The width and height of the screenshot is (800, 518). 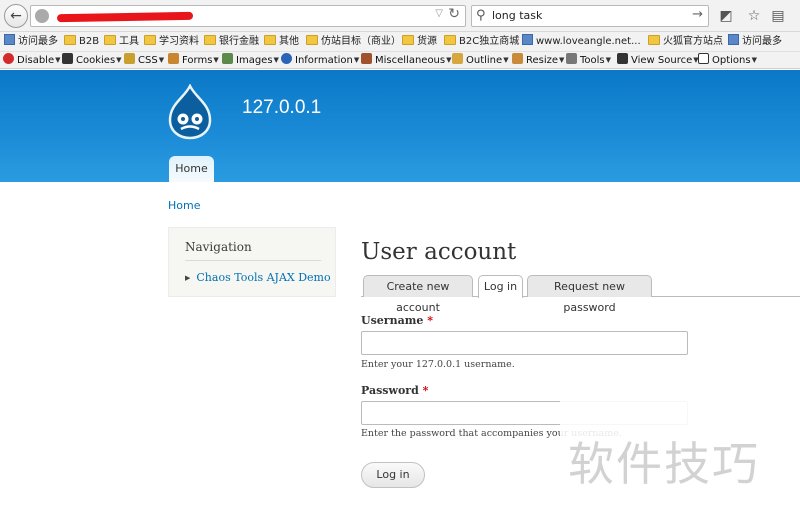 I want to click on page-title: User account, so click(x=439, y=252).